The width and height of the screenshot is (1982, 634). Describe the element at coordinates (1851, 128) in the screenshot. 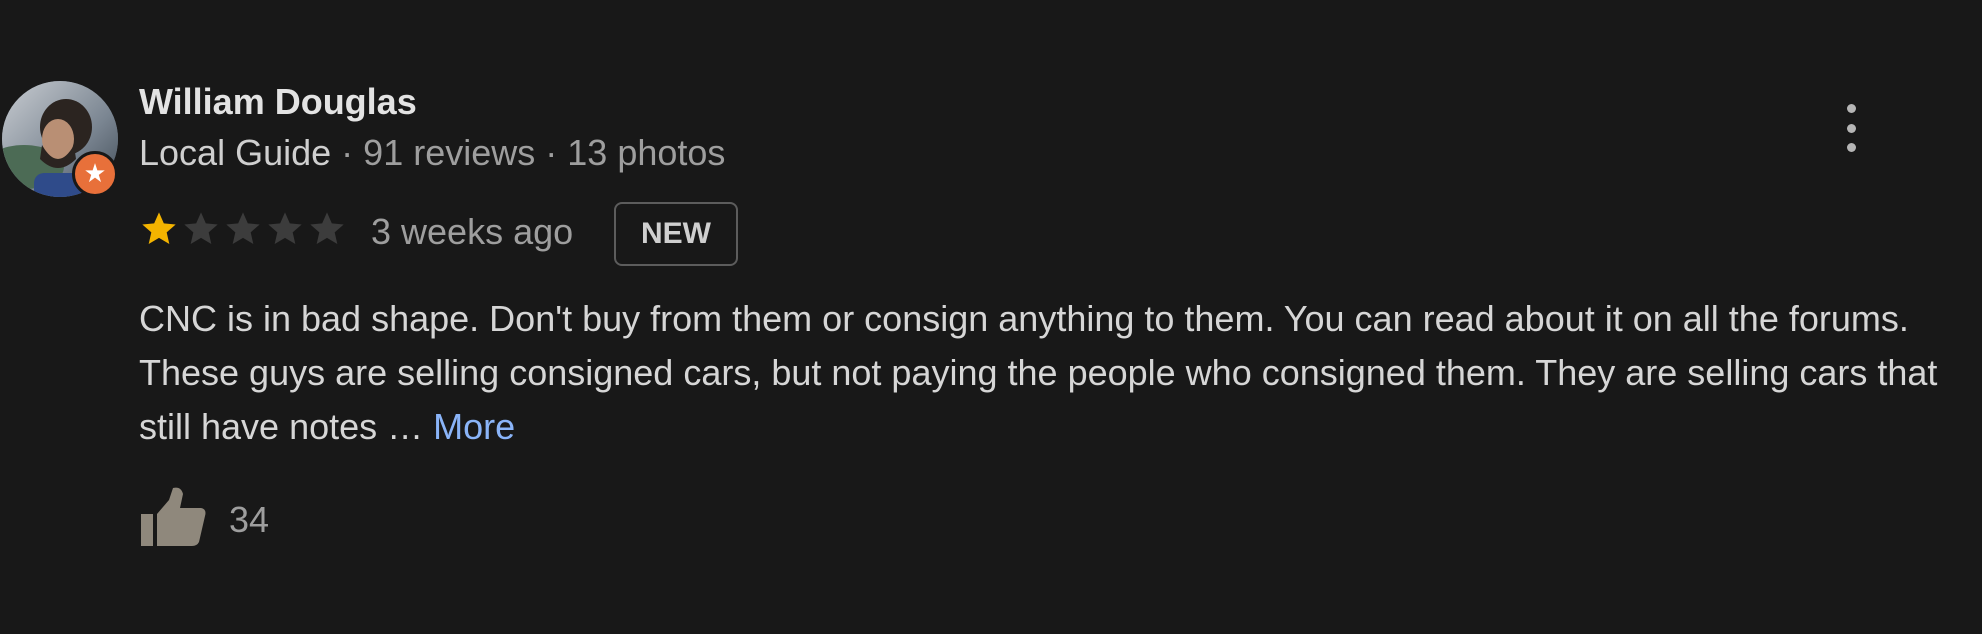

I see `more-vertical-icon` at that location.